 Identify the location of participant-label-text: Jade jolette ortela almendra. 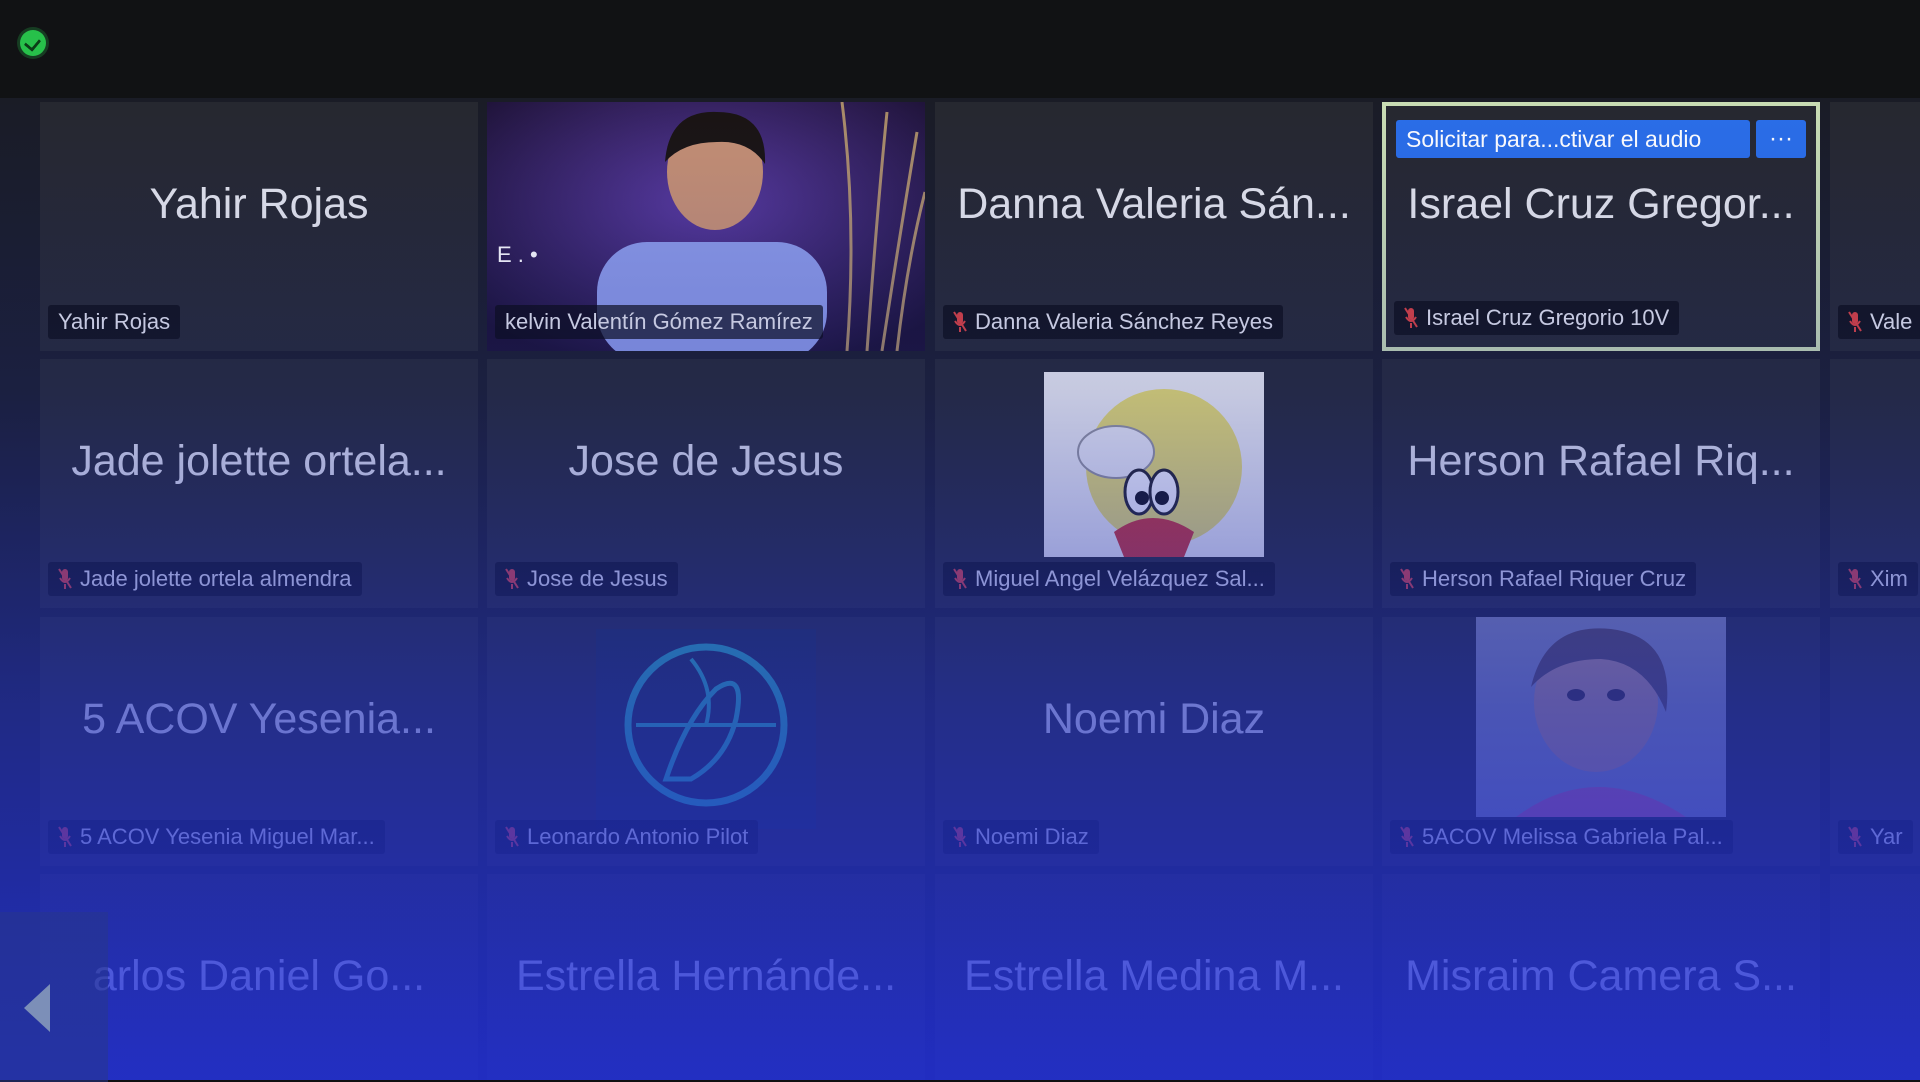
(216, 578).